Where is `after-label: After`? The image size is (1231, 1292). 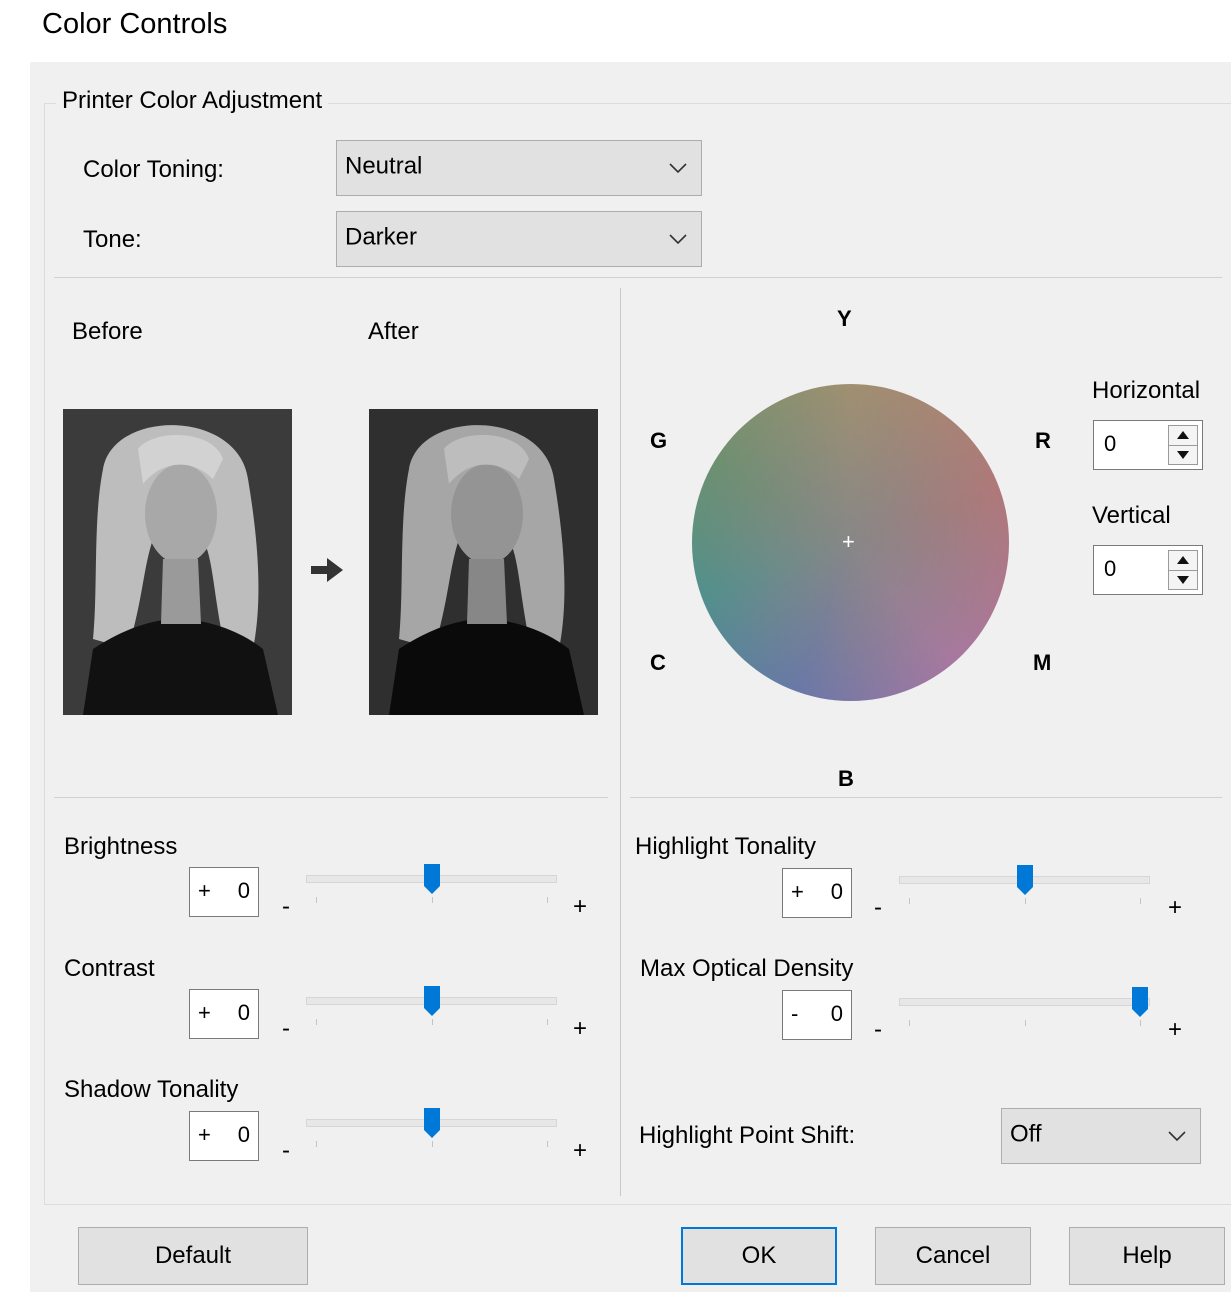
after-label: After is located at coordinates (393, 331).